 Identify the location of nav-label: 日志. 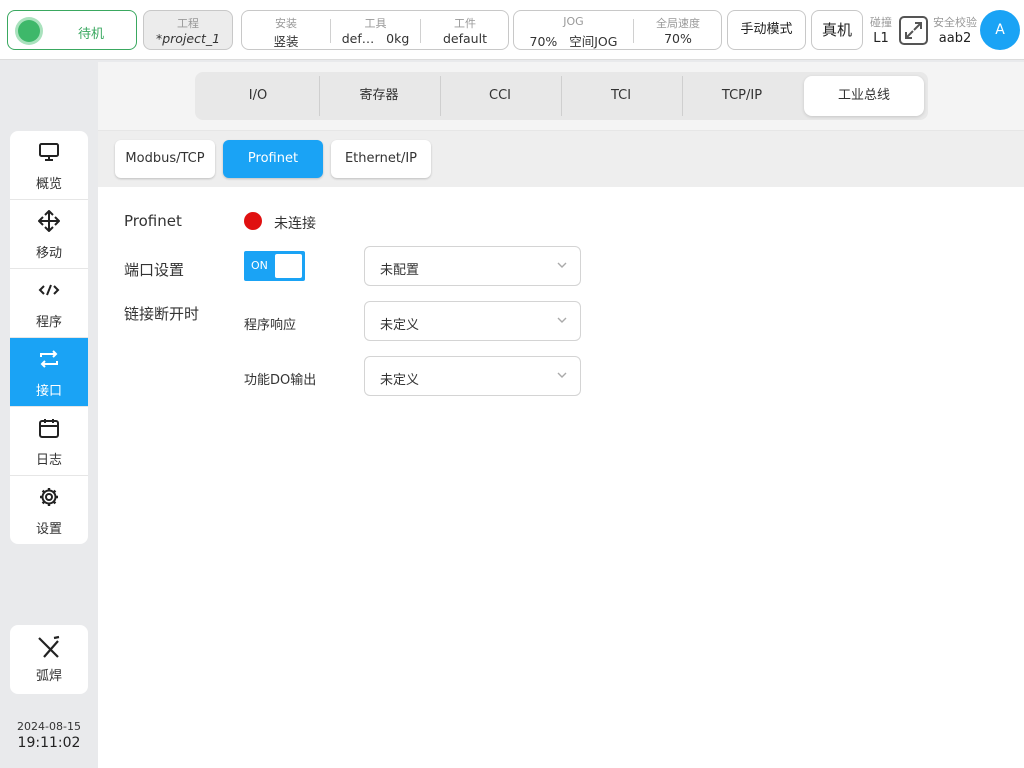
(48, 460).